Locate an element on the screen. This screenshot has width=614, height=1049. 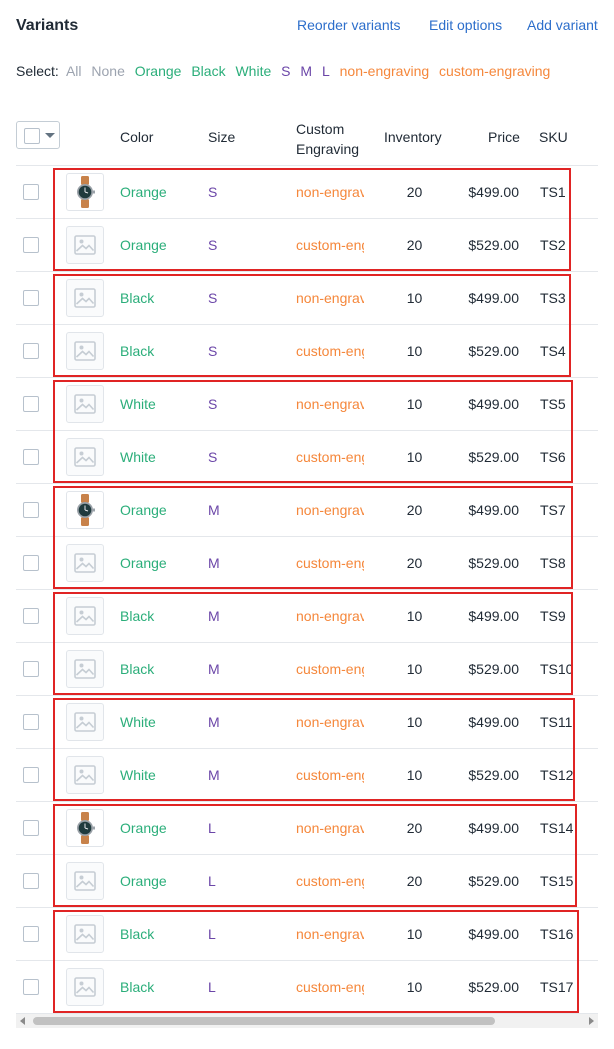
select-white: White is located at coordinates (253, 71).